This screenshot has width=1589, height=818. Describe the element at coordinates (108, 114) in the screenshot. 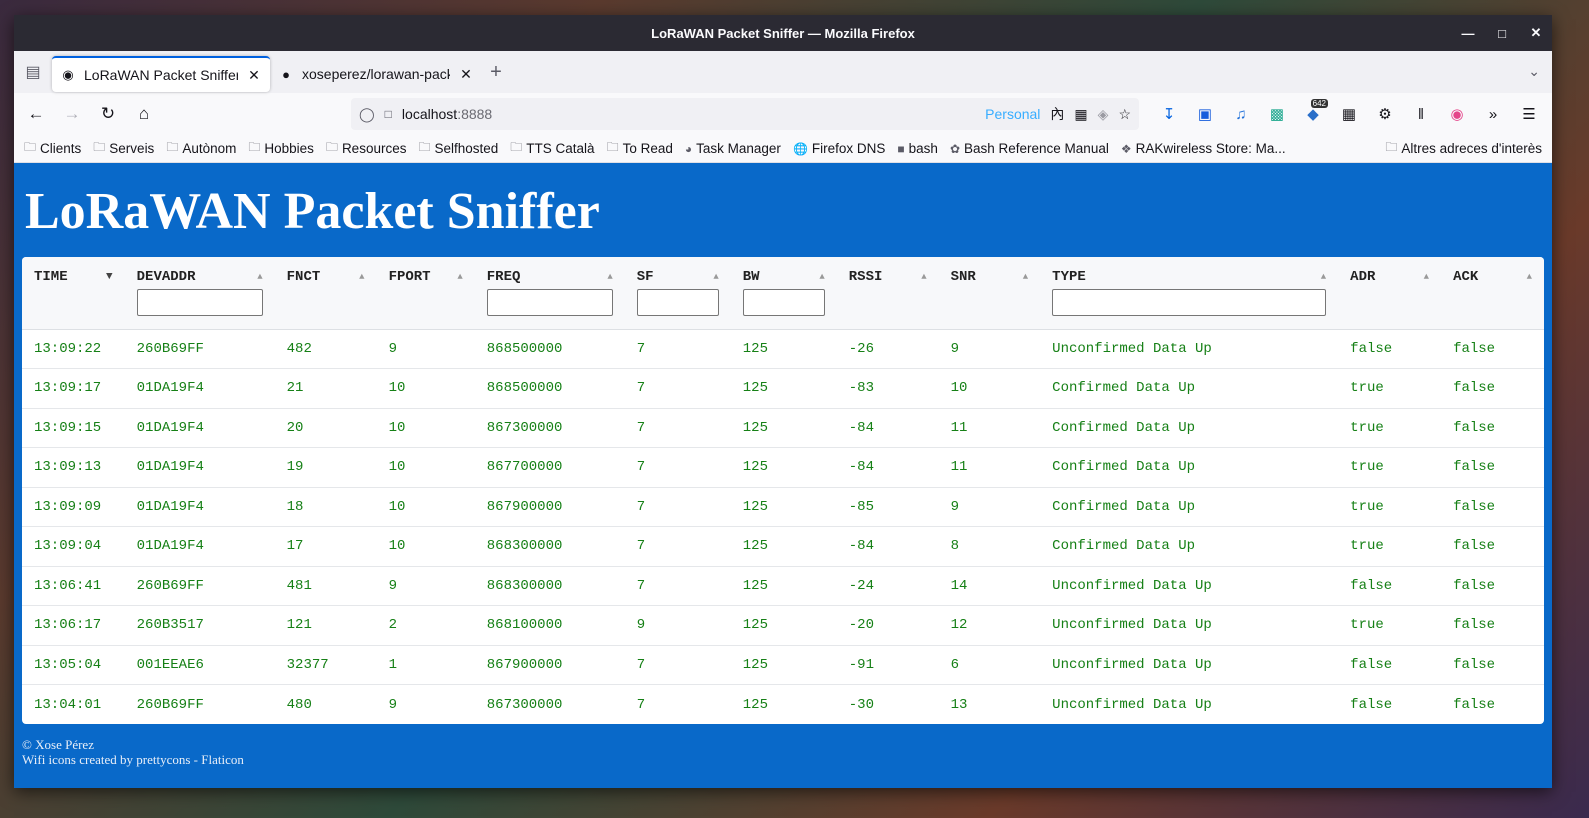

I see `reload-icon: ↻` at that location.